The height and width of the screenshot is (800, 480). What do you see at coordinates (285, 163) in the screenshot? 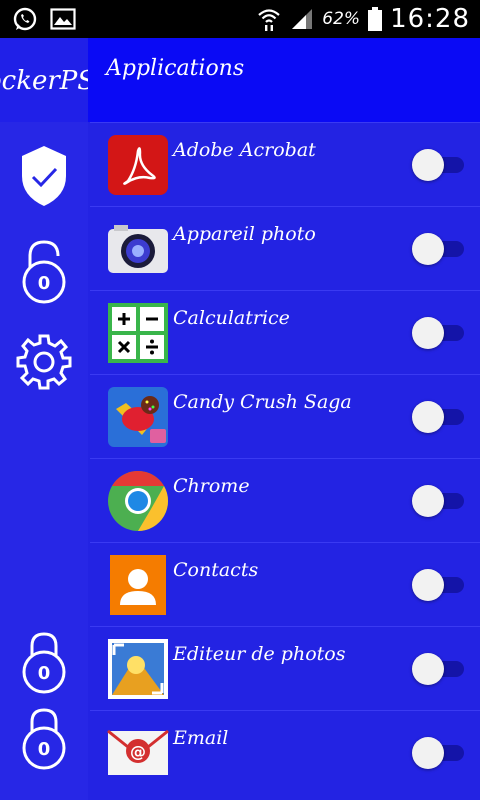
I see `list-item-adobe-acrobat: Adobe Acrobat` at bounding box center [285, 163].